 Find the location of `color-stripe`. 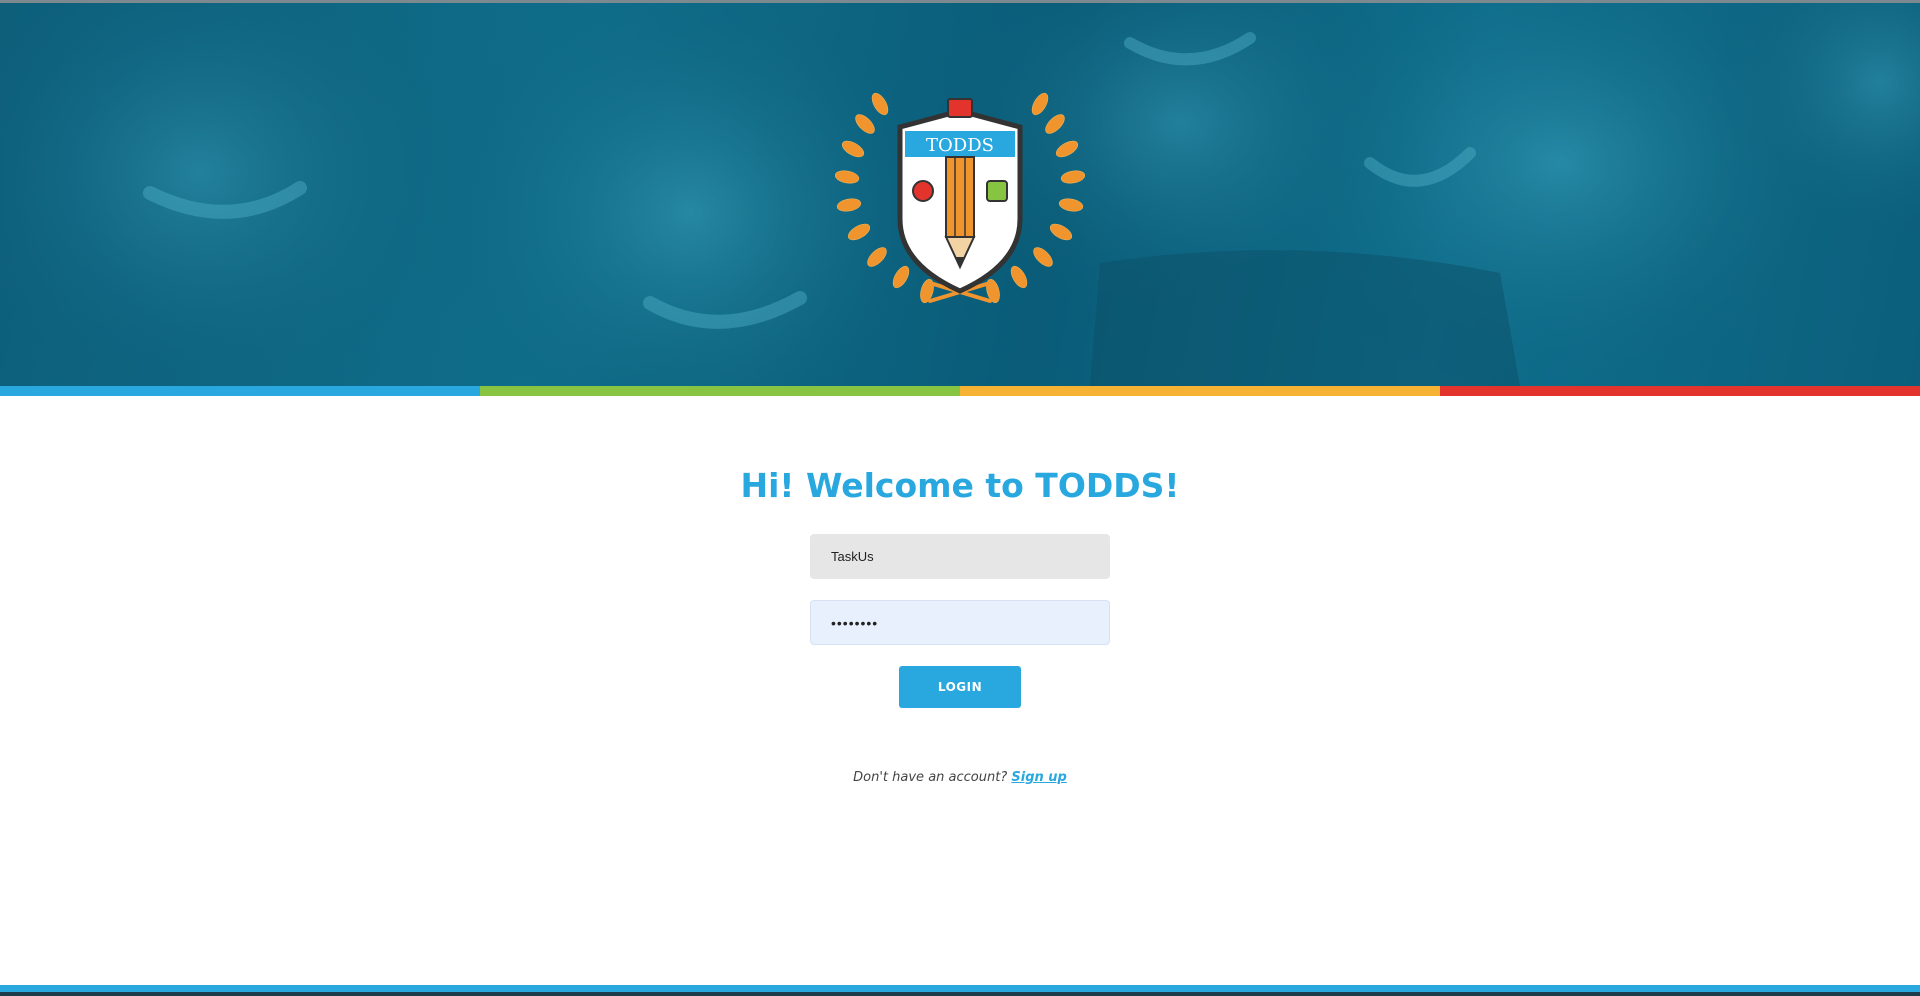

color-stripe is located at coordinates (960, 391).